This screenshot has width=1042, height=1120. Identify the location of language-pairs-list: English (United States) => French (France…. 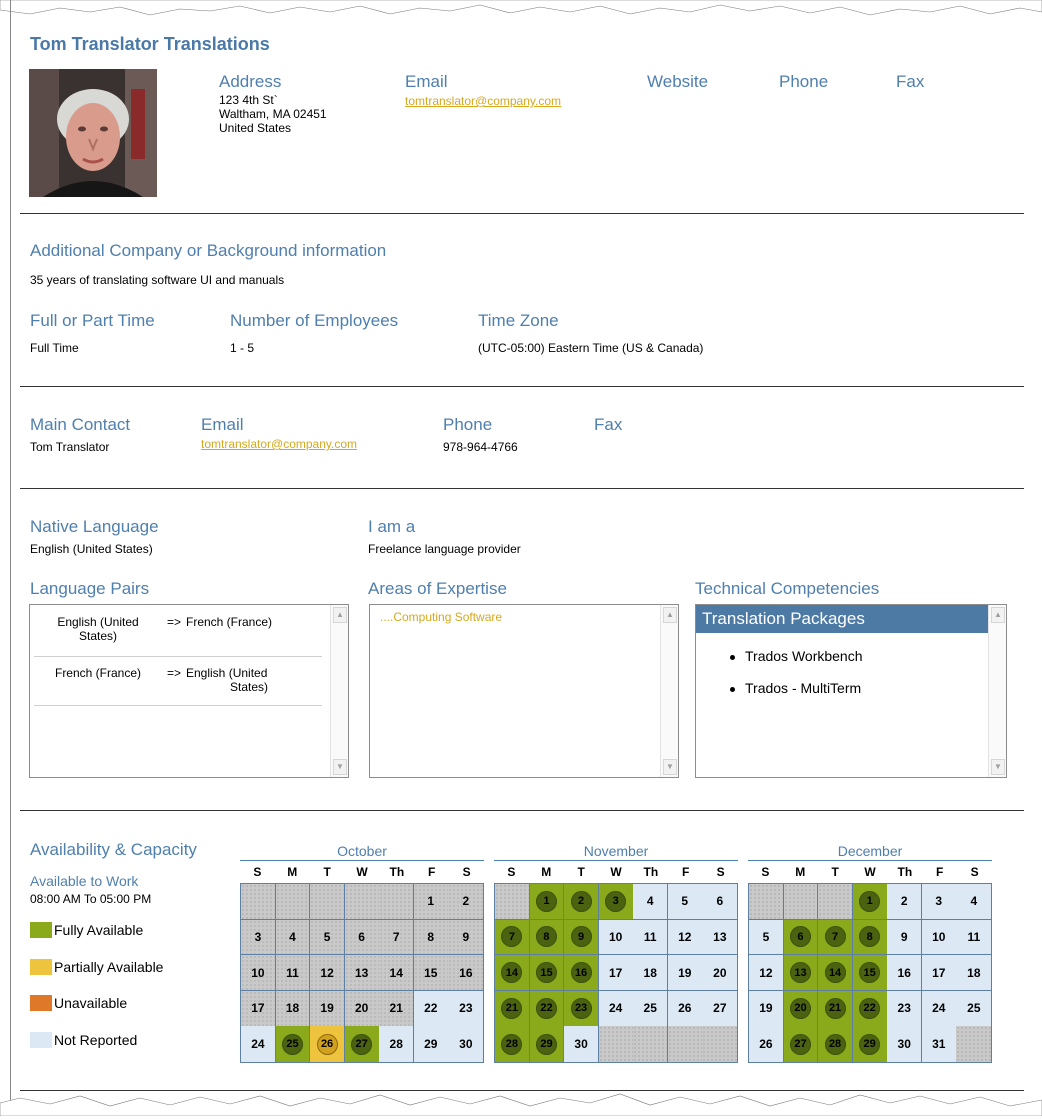
(189, 691).